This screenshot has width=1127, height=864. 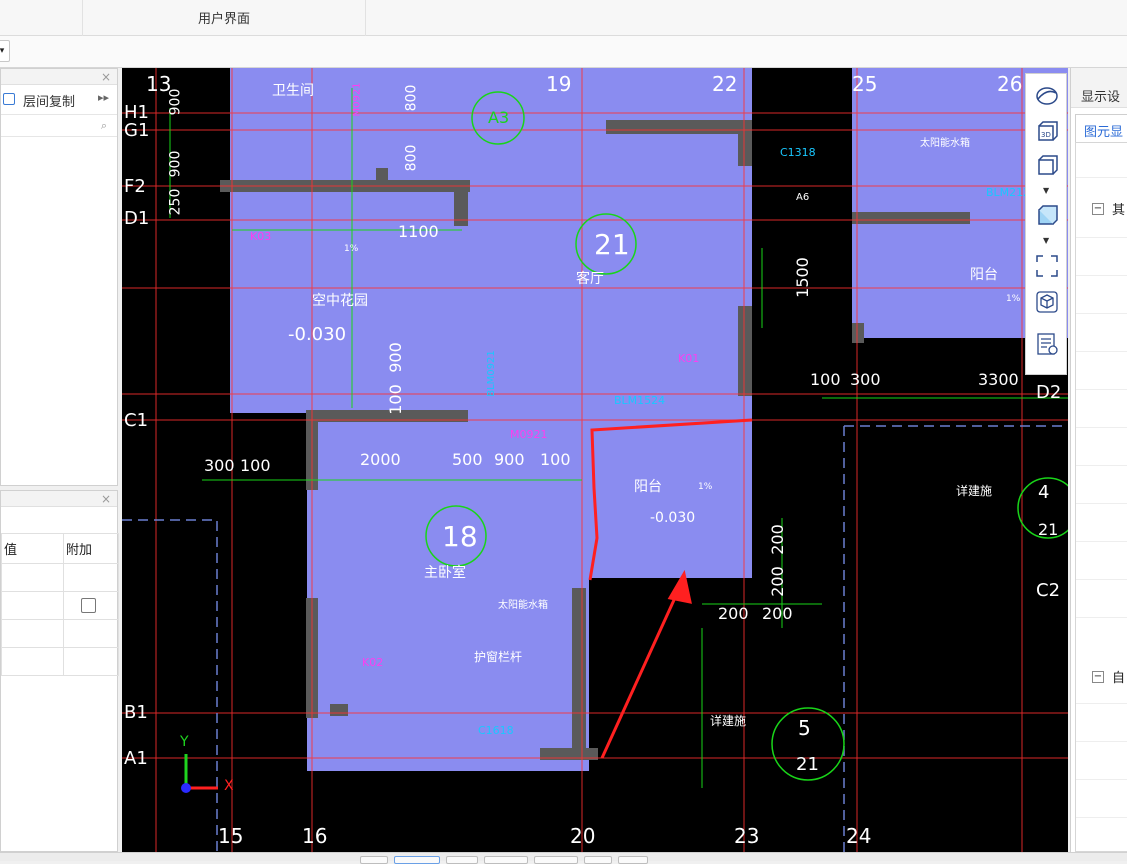 I want to click on axis-label: A1, so click(x=136, y=758).